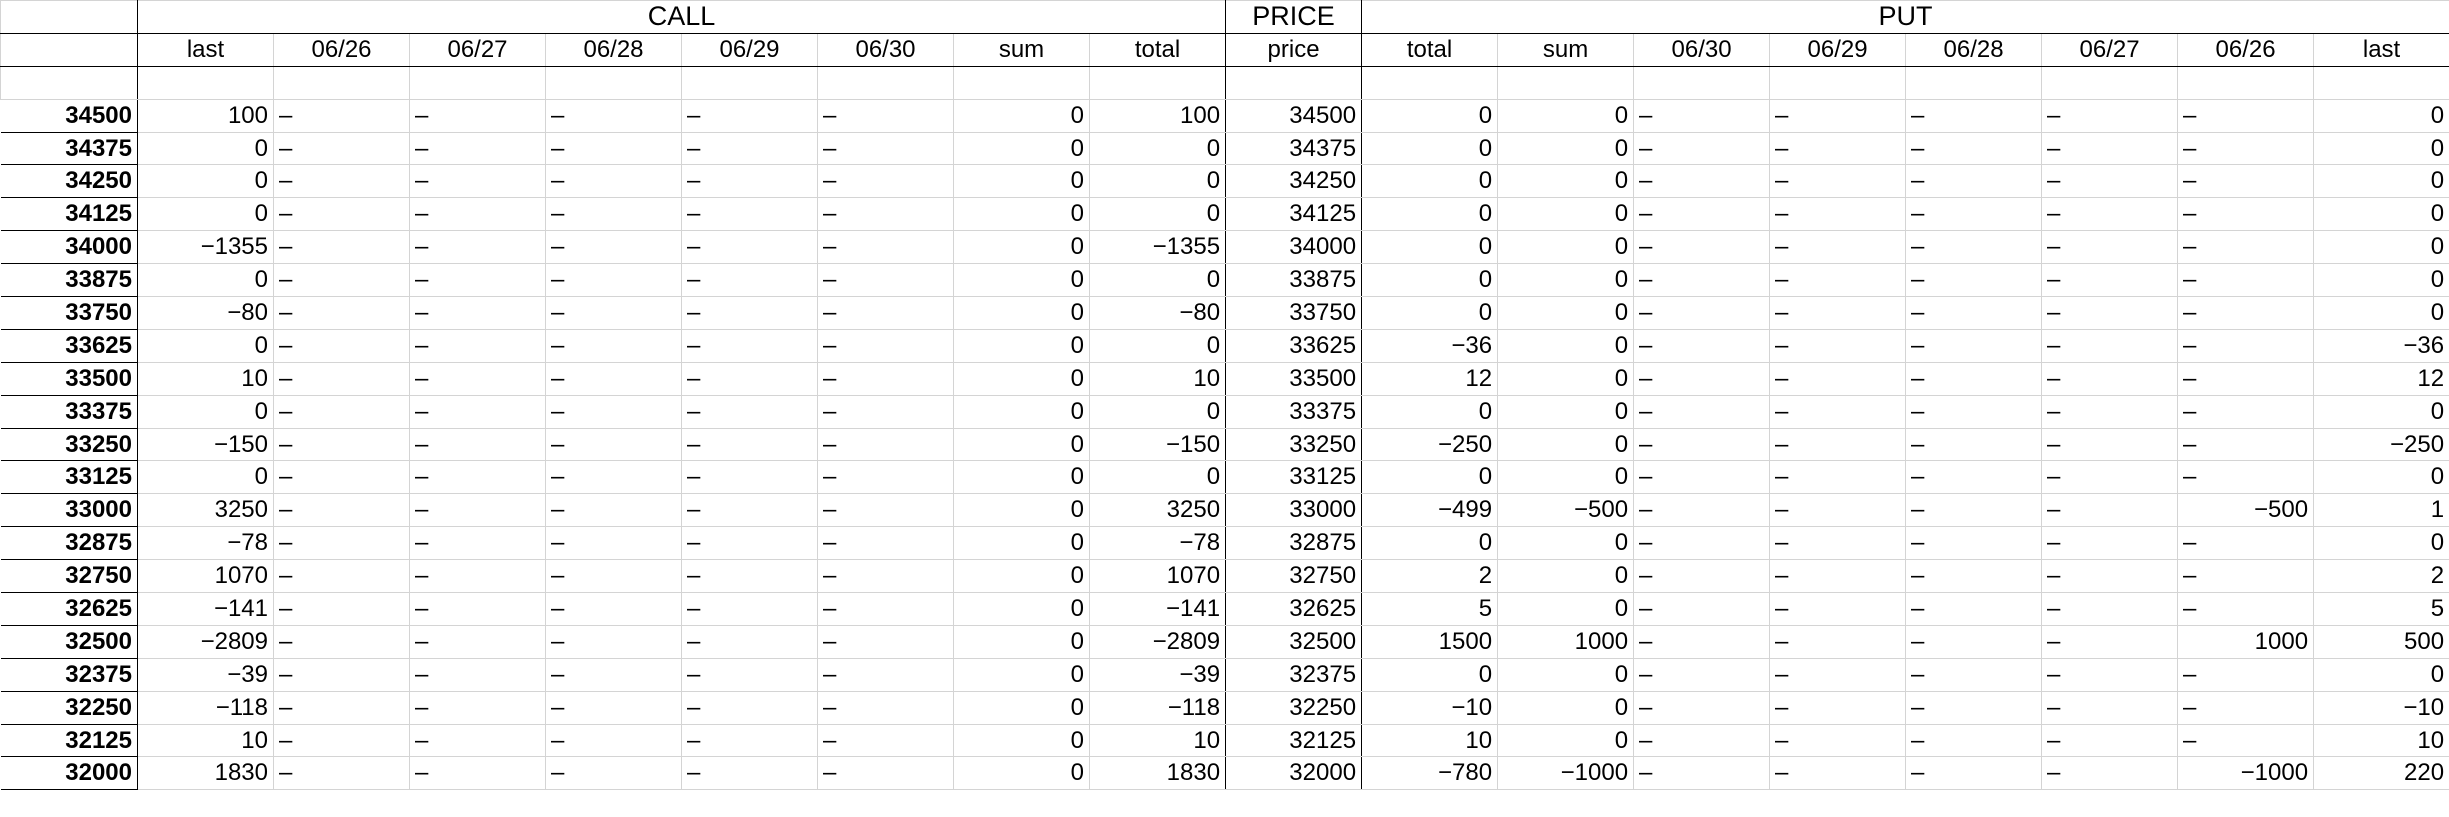 The image size is (2449, 817). Describe the element at coordinates (2246, 773) in the screenshot. I see `put-cell: −1000` at that location.